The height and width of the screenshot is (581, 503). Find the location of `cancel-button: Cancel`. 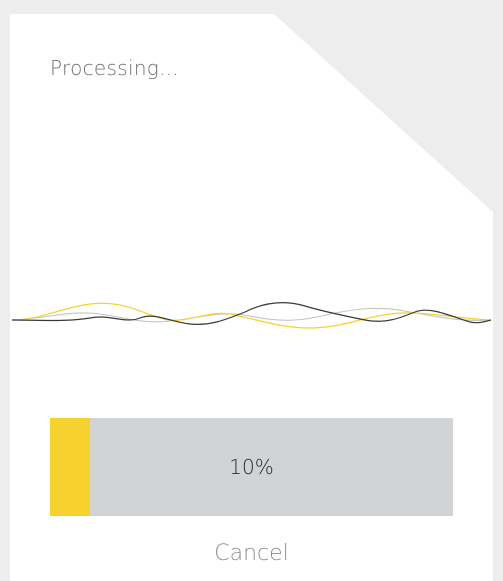

cancel-button: Cancel is located at coordinates (251, 553).